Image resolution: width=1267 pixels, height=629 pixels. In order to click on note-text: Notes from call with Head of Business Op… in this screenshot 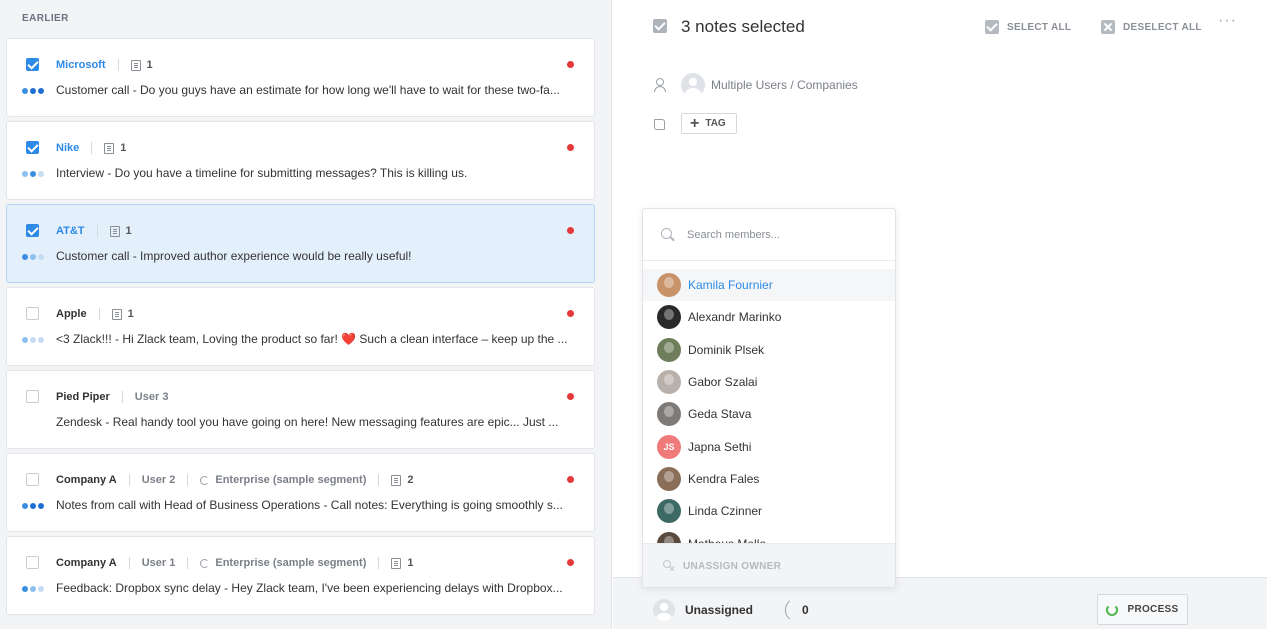, I will do `click(309, 505)`.